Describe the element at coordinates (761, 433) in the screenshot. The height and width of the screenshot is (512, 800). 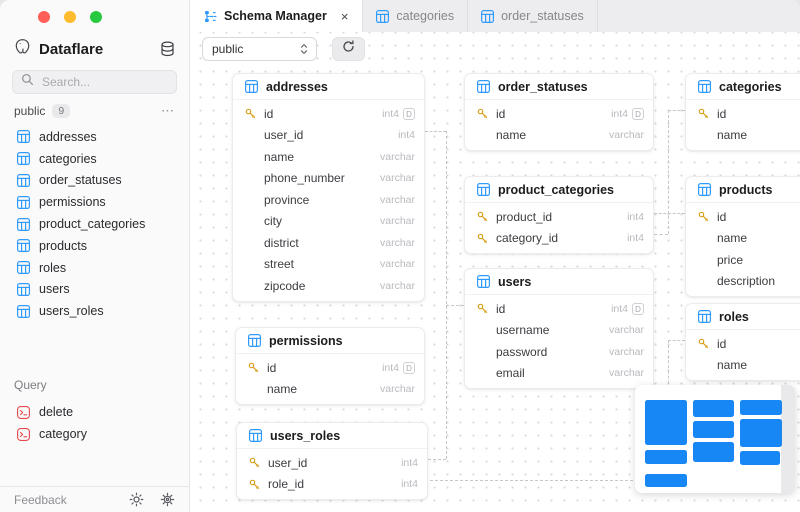
I see `minimap-table-rect` at that location.